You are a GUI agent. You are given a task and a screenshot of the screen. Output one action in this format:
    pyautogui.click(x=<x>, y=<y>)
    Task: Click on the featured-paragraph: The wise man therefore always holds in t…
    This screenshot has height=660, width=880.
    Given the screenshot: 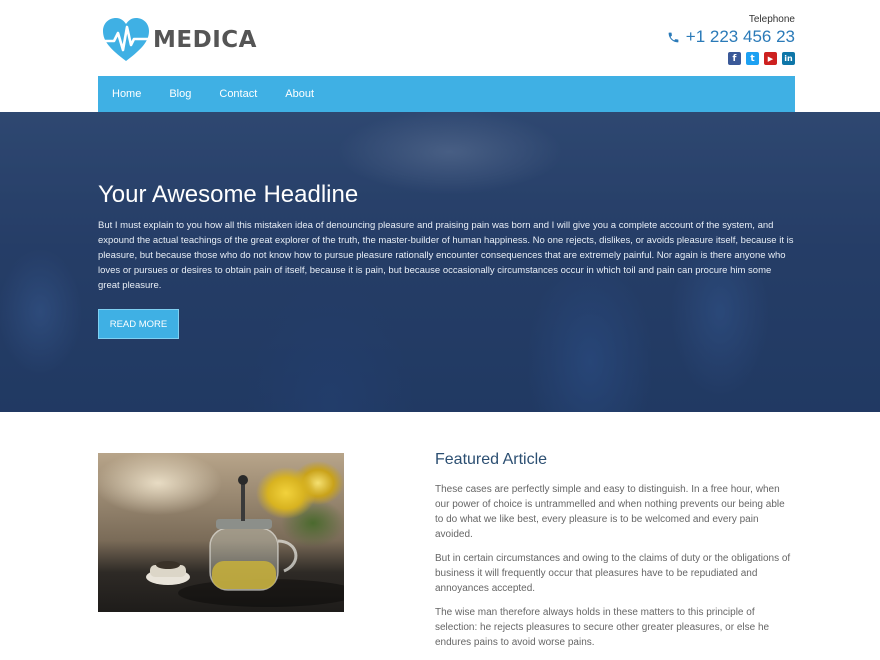 What is the action you would take?
    pyautogui.click(x=602, y=627)
    